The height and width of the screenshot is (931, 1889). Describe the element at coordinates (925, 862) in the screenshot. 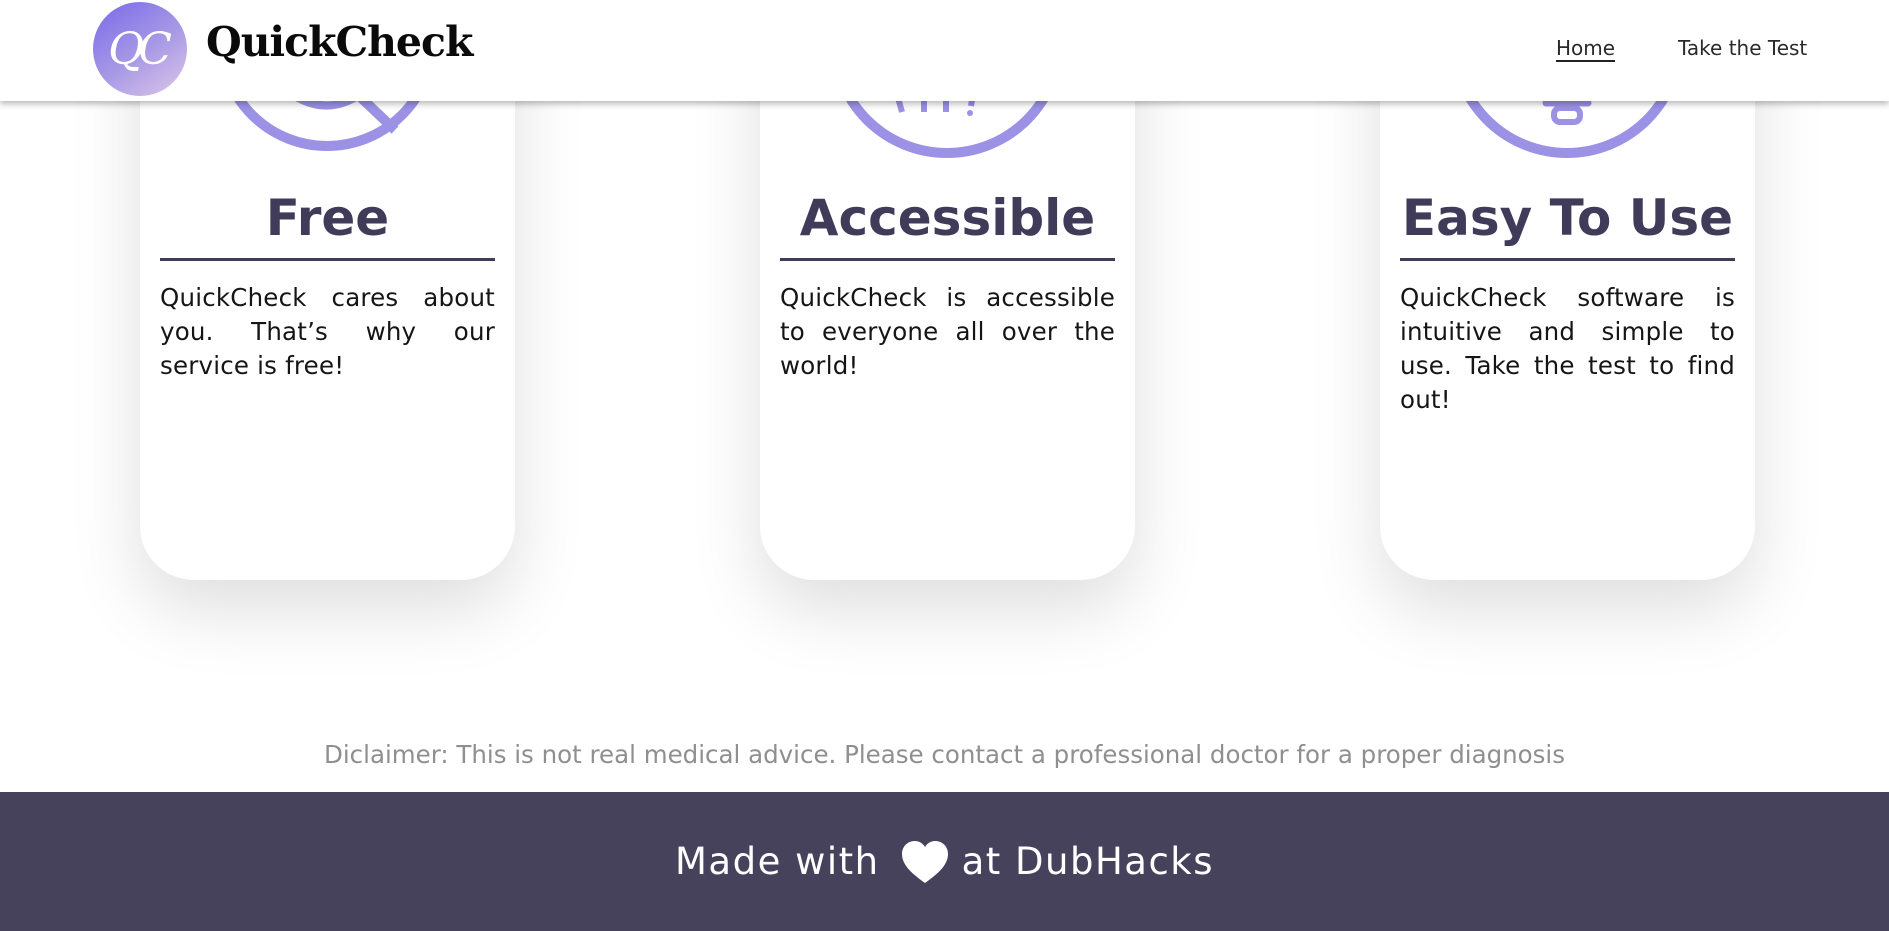

I see `heart-icon` at that location.